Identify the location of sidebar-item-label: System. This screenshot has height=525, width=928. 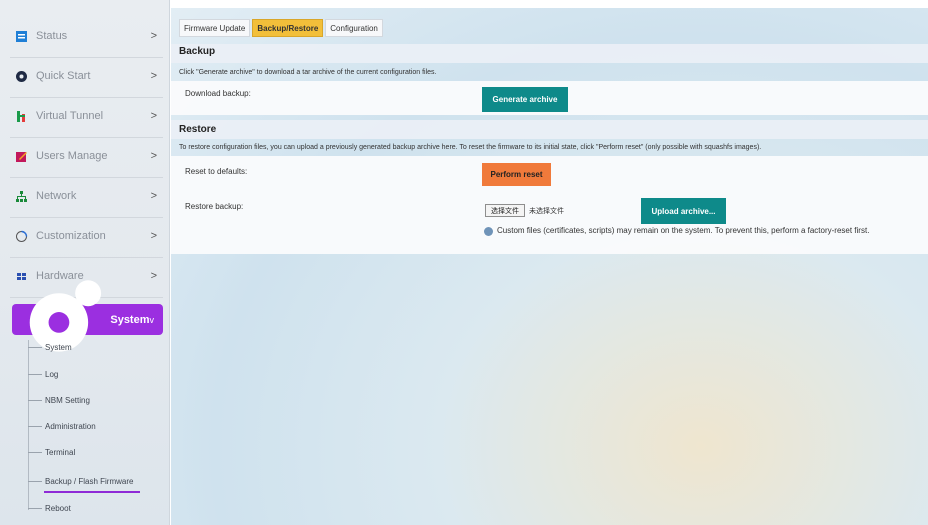
(130, 319).